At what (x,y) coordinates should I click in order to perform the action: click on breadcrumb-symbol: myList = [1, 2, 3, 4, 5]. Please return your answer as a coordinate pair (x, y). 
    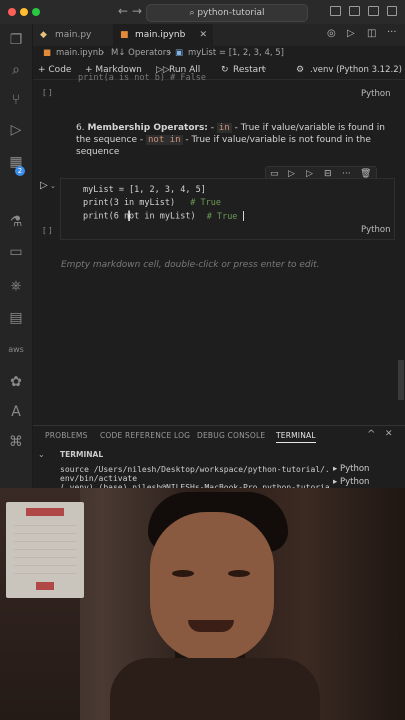
    Looking at the image, I should click on (236, 53).